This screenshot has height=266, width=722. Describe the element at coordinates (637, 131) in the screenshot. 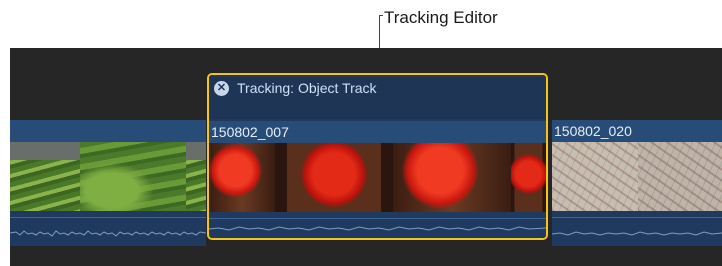

I see `clip-title: 150802_020` at that location.